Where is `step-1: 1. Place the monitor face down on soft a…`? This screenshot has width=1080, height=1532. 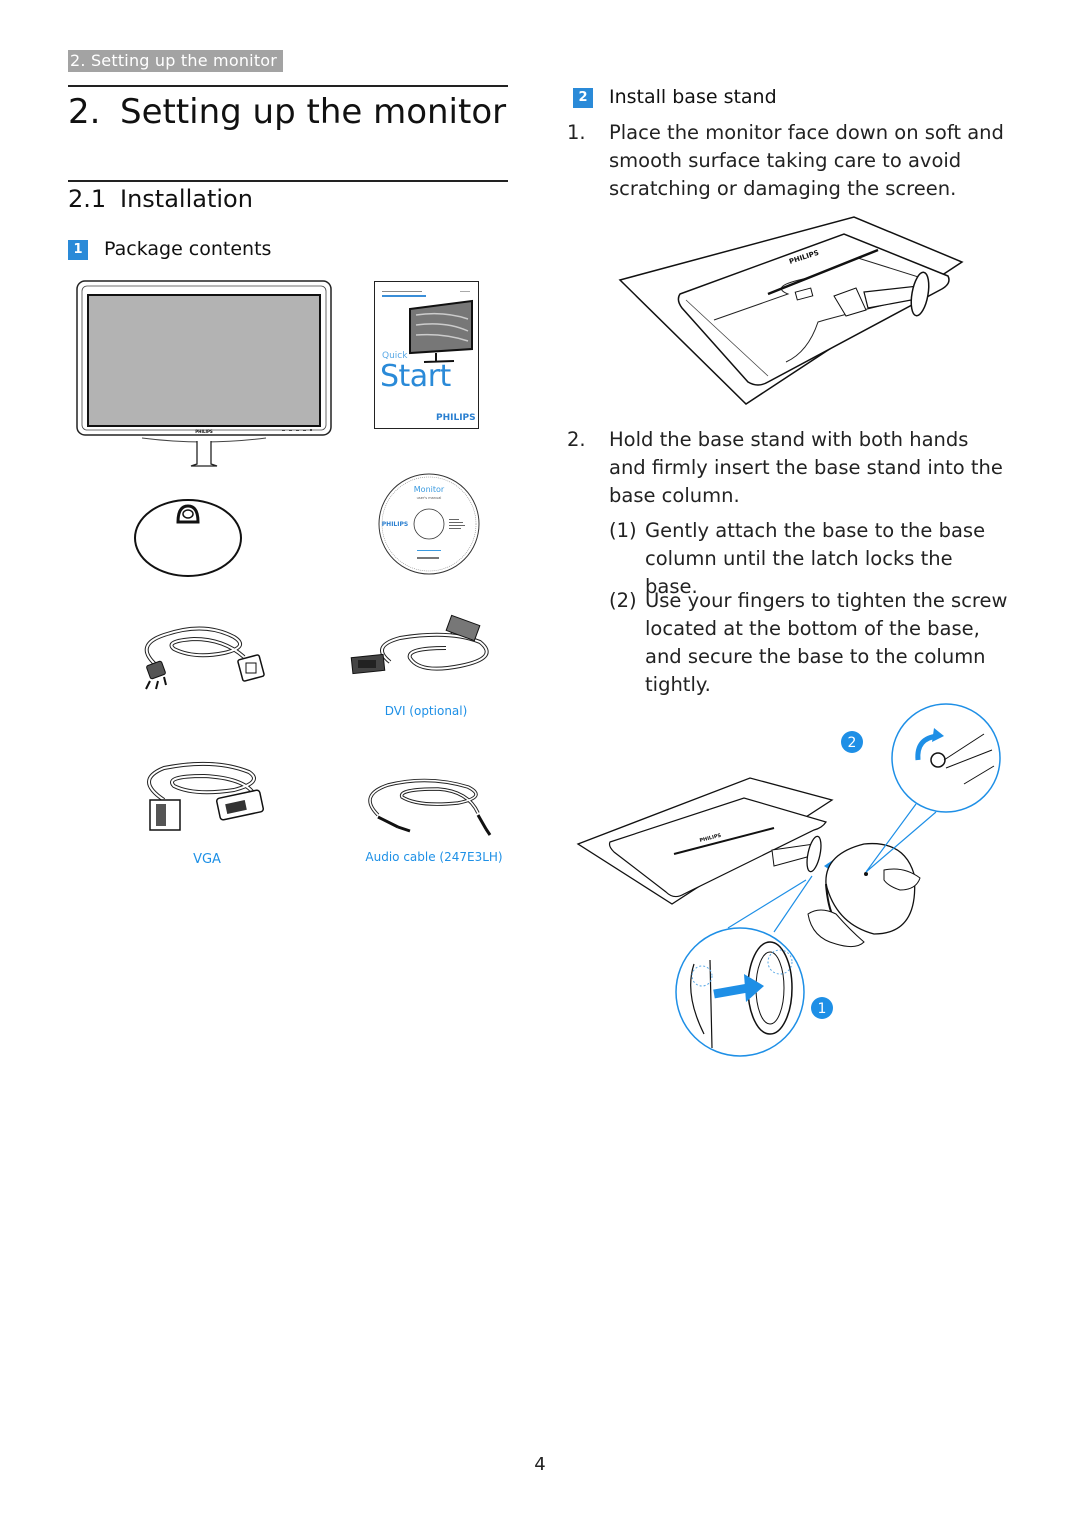
step-1: 1. Place the monitor face down on soft a… is located at coordinates (787, 161).